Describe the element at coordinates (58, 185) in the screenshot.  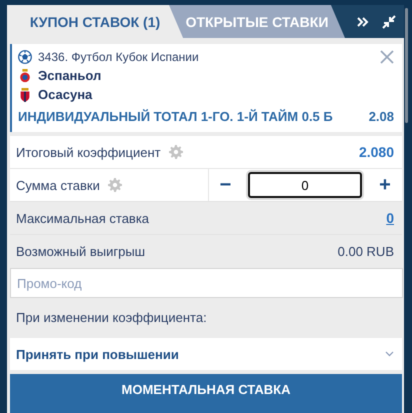
I see `stake-label: Сумма ставки` at that location.